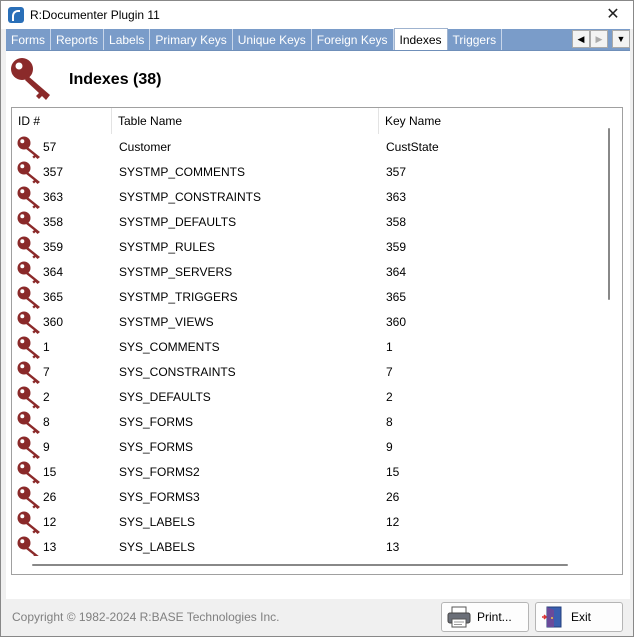 Image resolution: width=634 pixels, height=637 pixels. I want to click on cell-key-name: 2, so click(389, 396).